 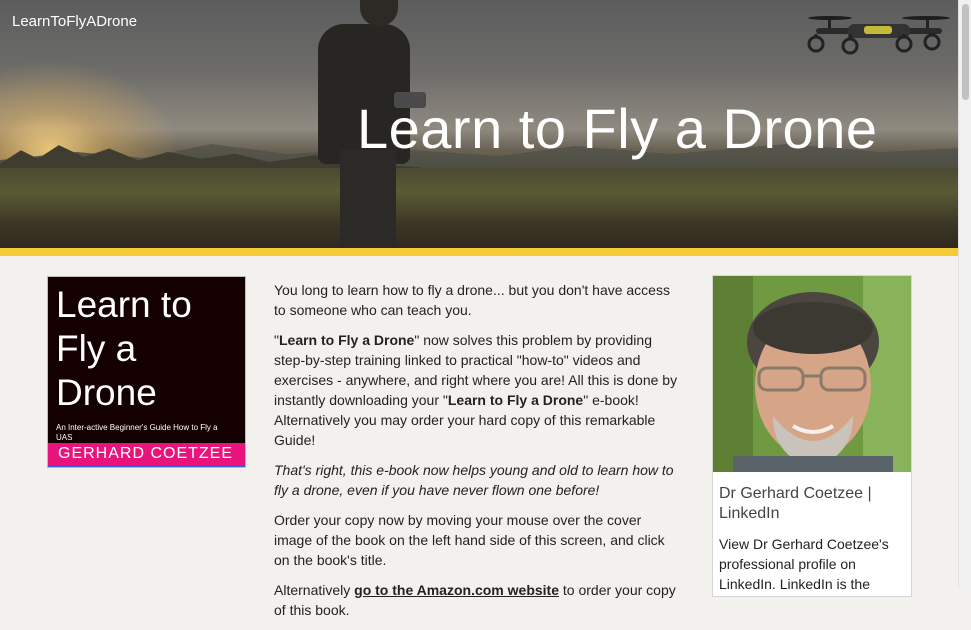 What do you see at coordinates (812, 504) in the screenshot?
I see `card-title: Dr Gerhard Coetzee | LinkedIn` at bounding box center [812, 504].